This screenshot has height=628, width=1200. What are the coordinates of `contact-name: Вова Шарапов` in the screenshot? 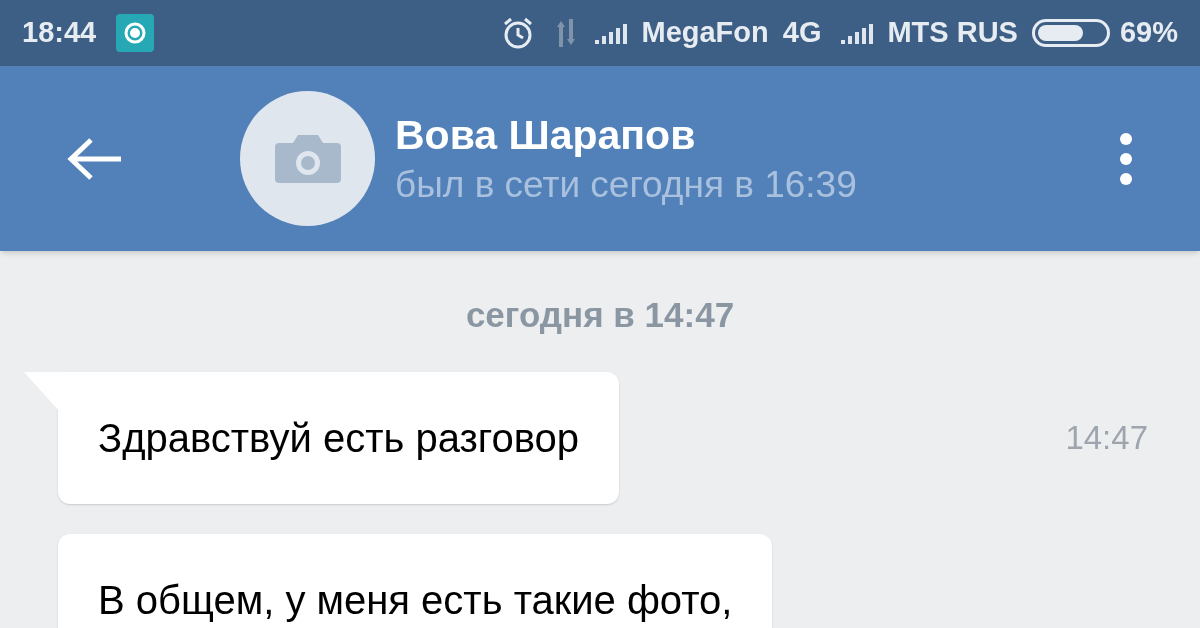 It's located at (546, 135).